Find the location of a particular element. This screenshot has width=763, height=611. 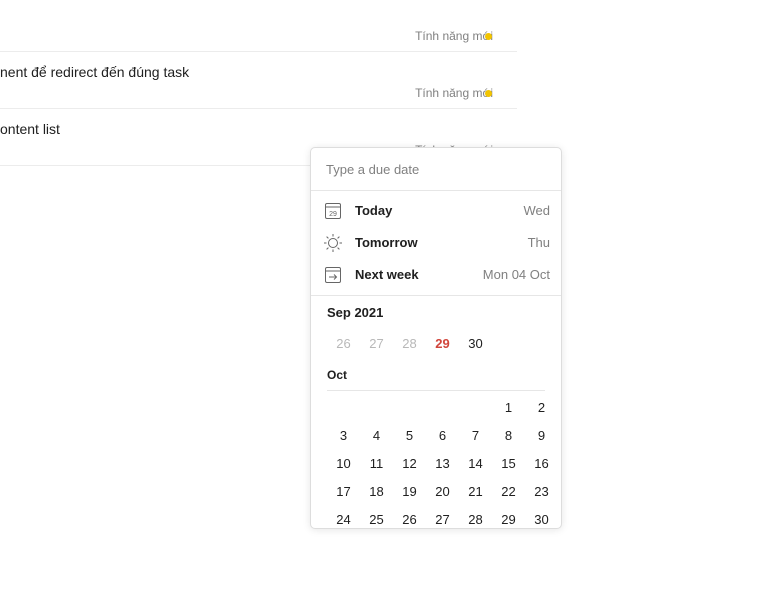

quick-option-label: Tomorrow is located at coordinates (386, 242).